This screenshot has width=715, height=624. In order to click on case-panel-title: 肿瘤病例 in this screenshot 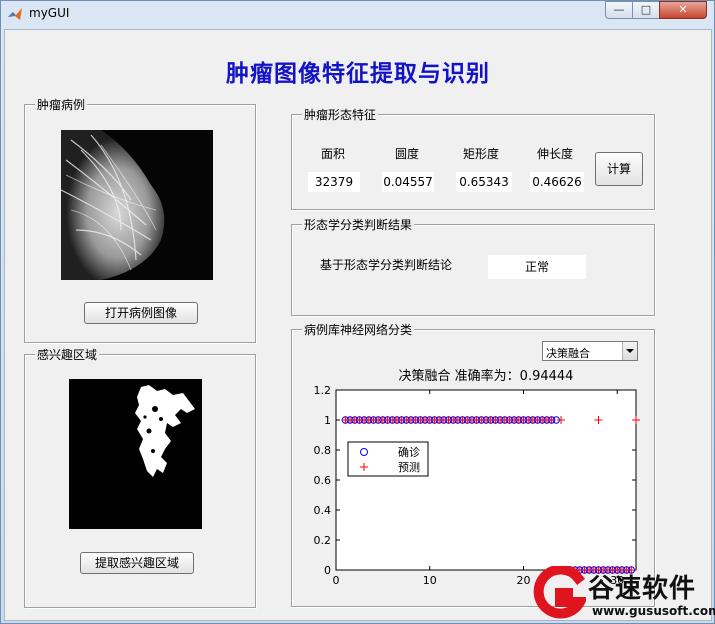, I will do `click(61, 104)`.